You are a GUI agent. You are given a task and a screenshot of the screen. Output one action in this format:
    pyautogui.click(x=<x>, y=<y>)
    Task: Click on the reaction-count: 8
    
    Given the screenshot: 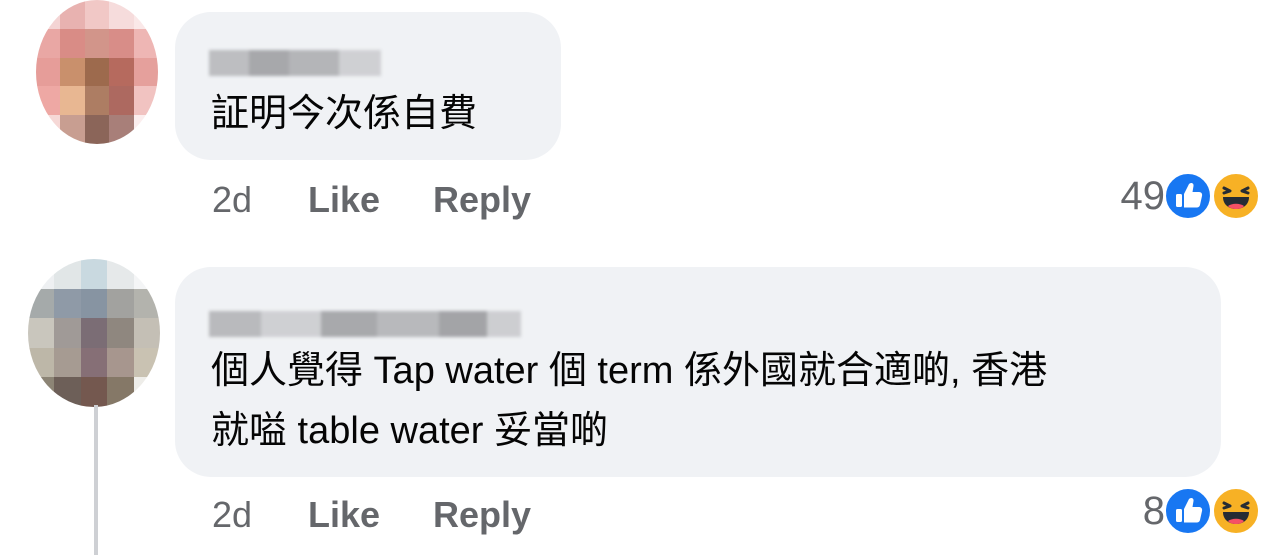 What is the action you would take?
    pyautogui.click(x=1153, y=511)
    